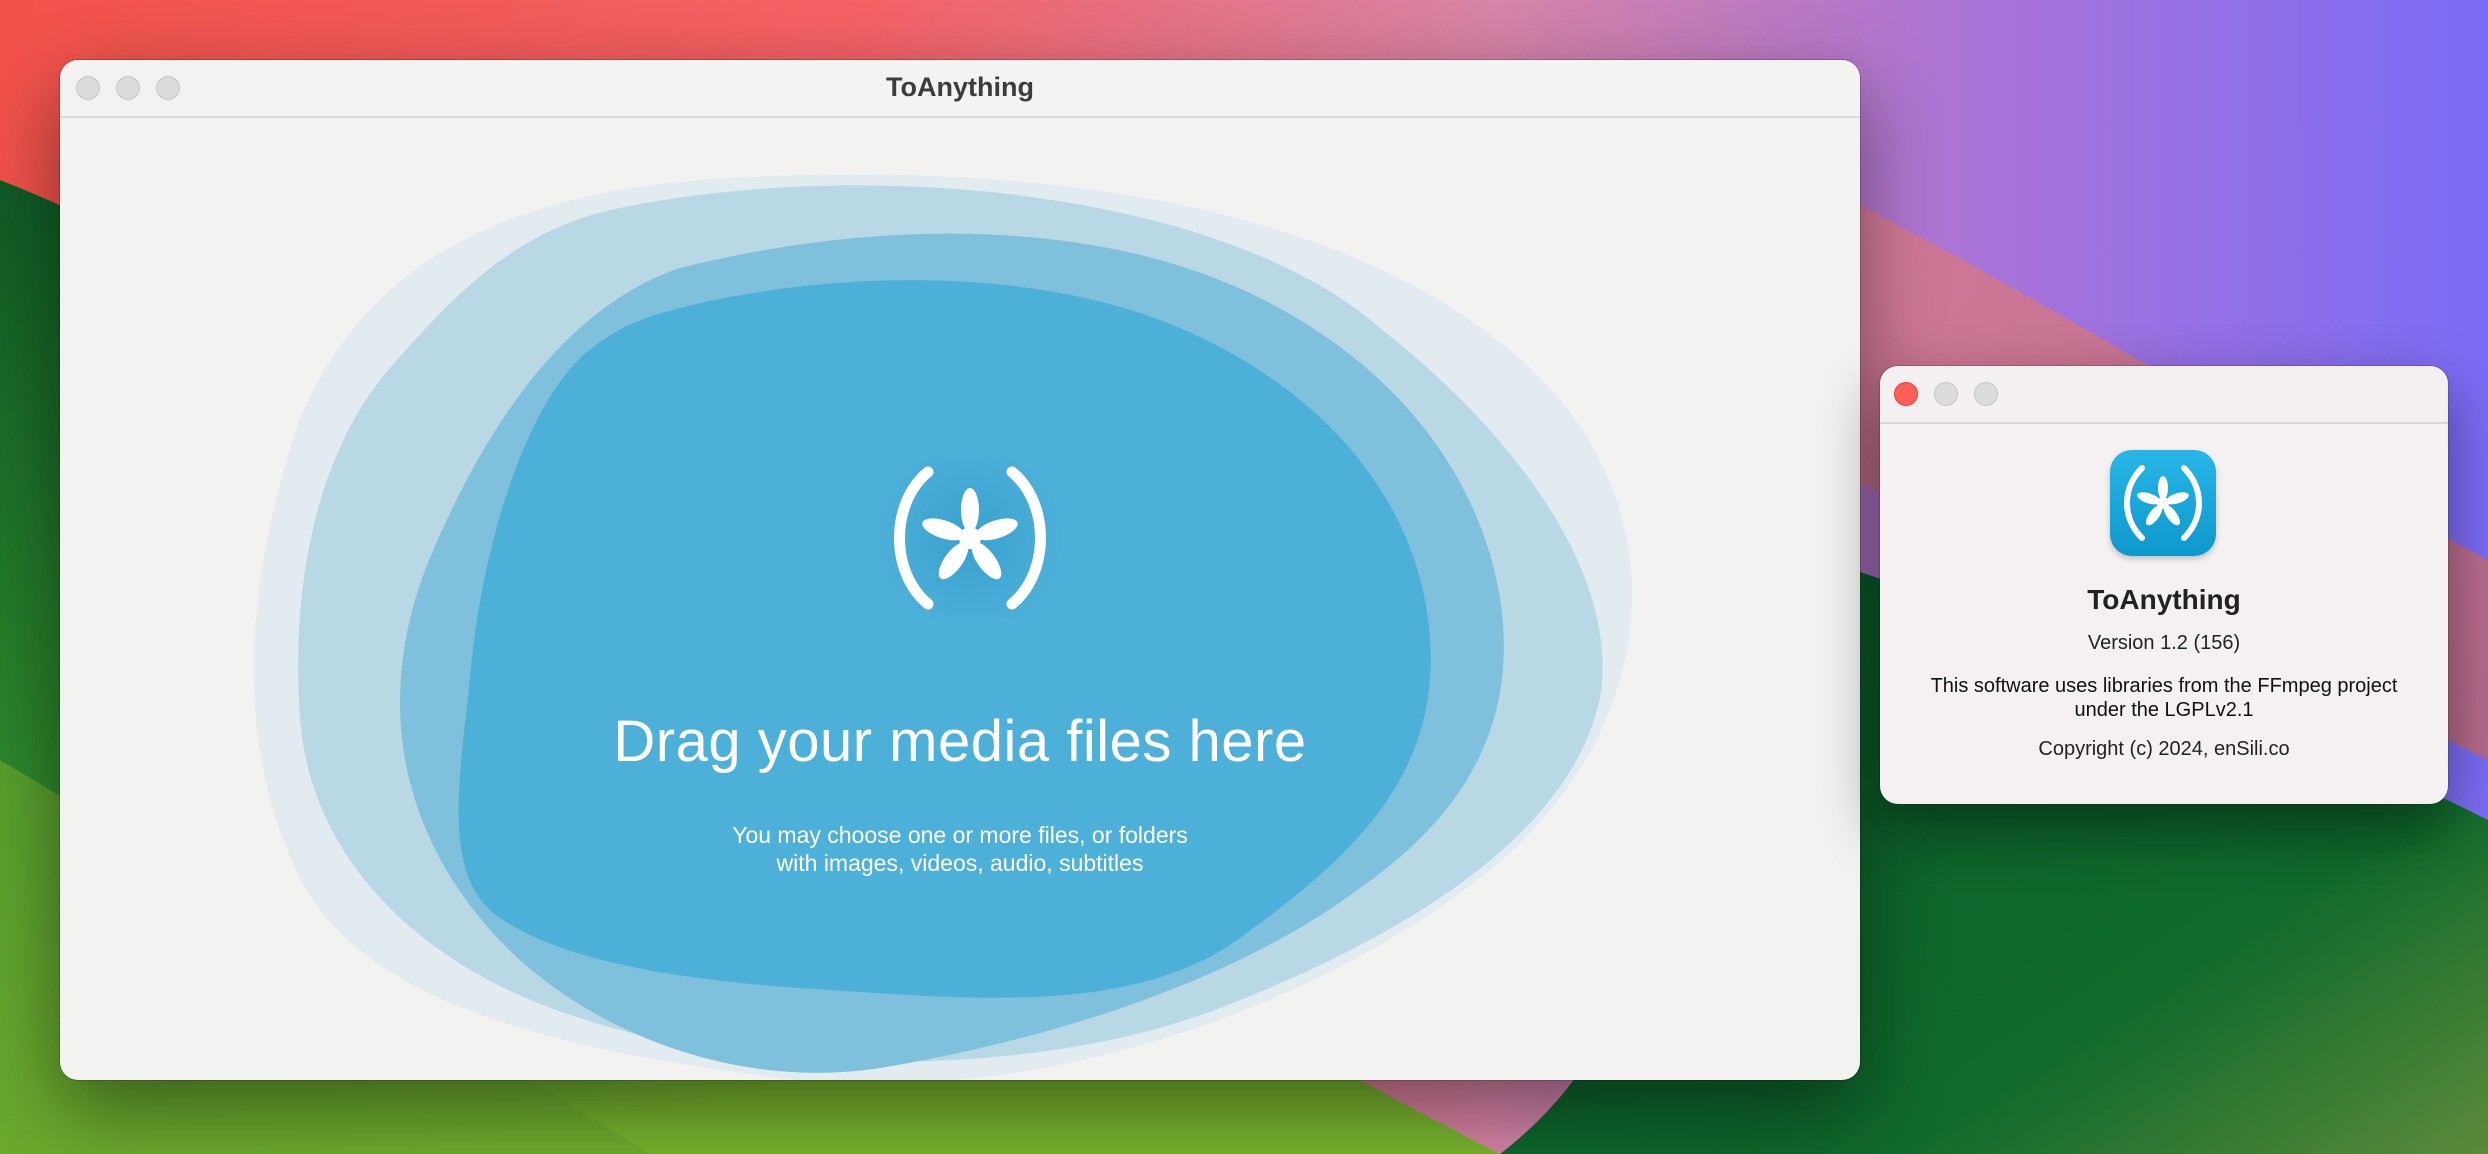 The height and width of the screenshot is (1154, 2488). Describe the element at coordinates (2164, 710) in the screenshot. I see `about-license-line2: under the LGPLv2.1` at that location.